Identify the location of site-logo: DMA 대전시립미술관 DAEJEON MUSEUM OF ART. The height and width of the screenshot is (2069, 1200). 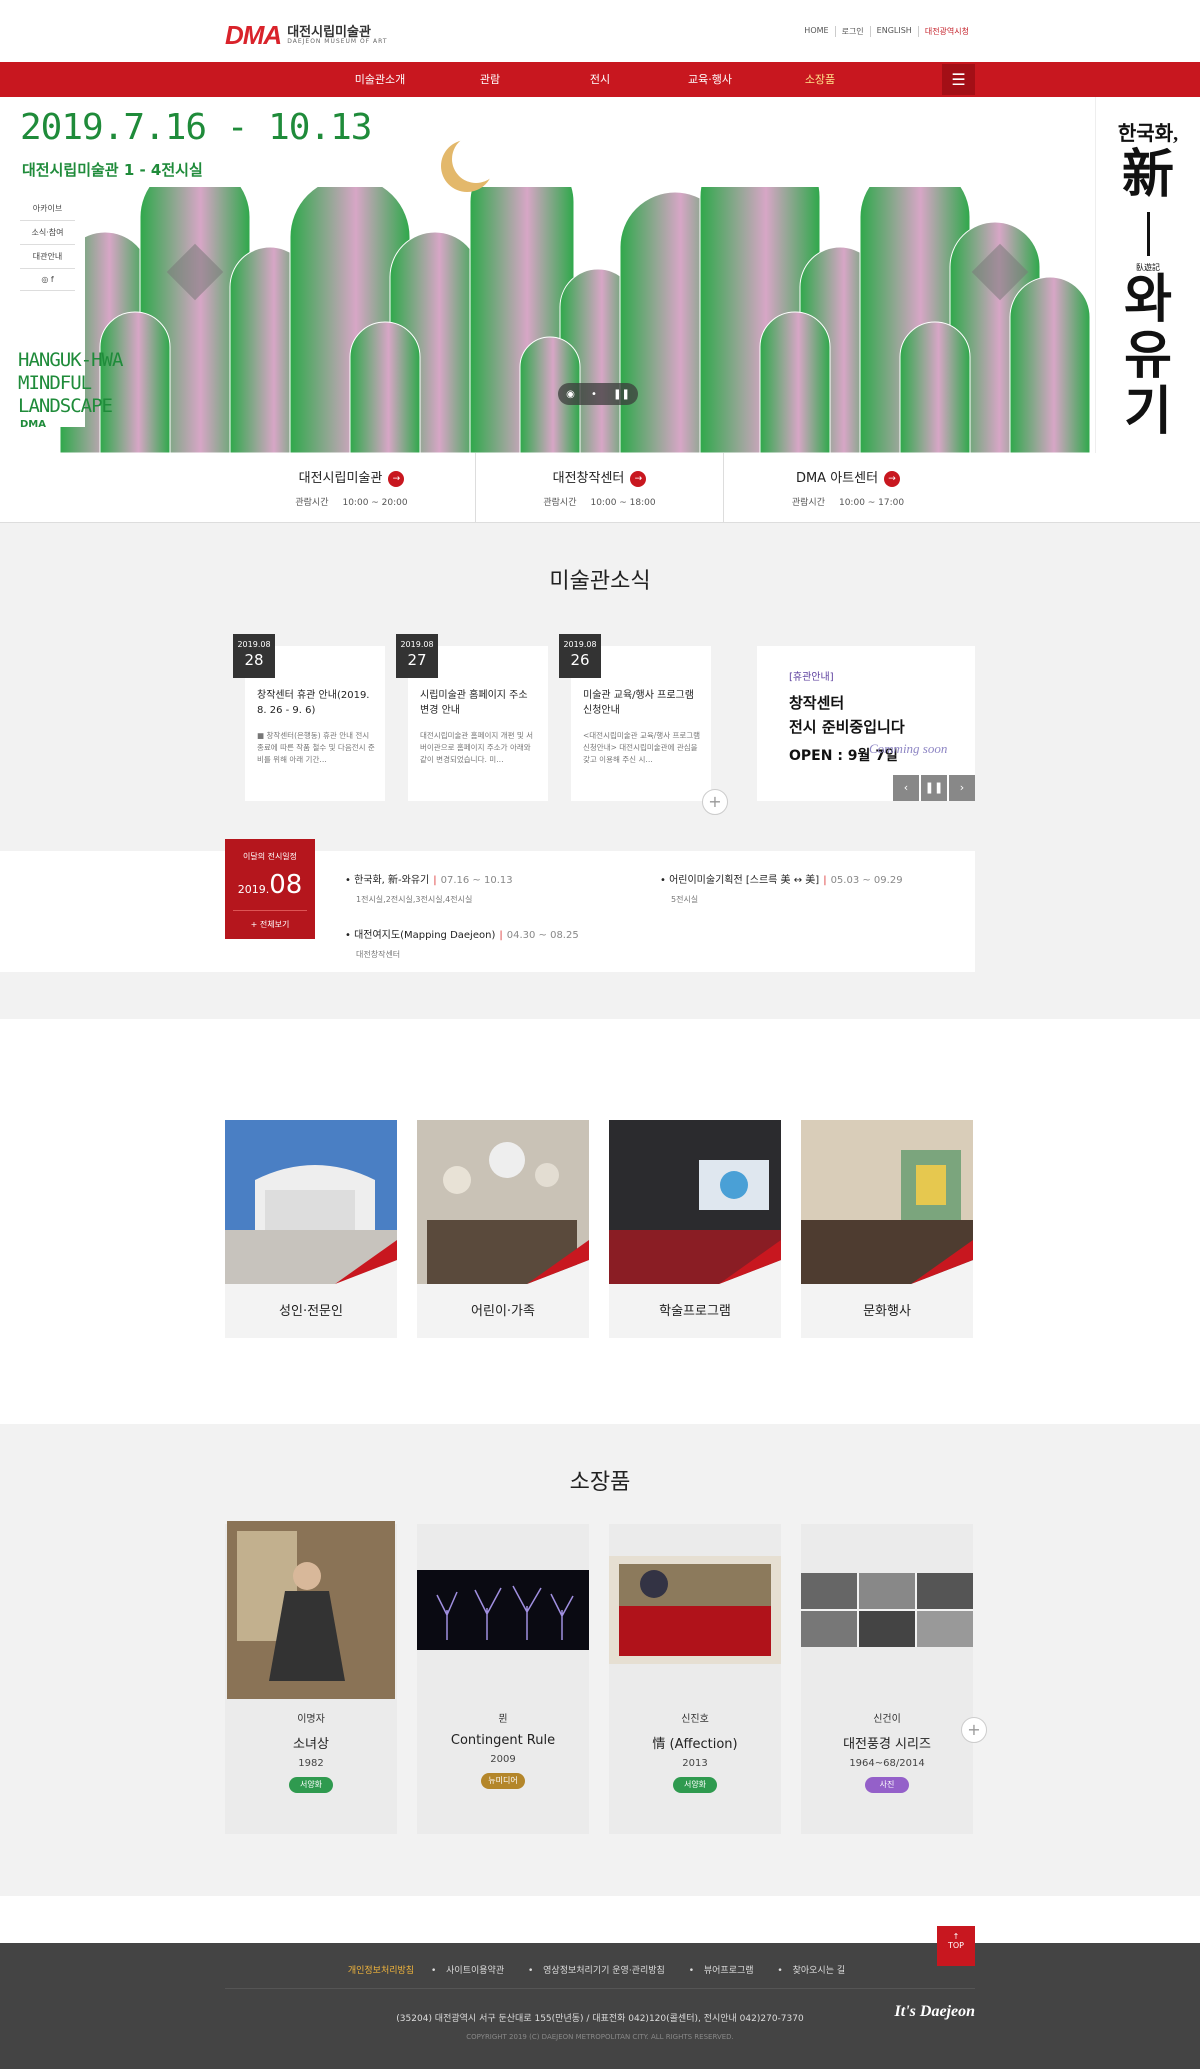
(306, 35).